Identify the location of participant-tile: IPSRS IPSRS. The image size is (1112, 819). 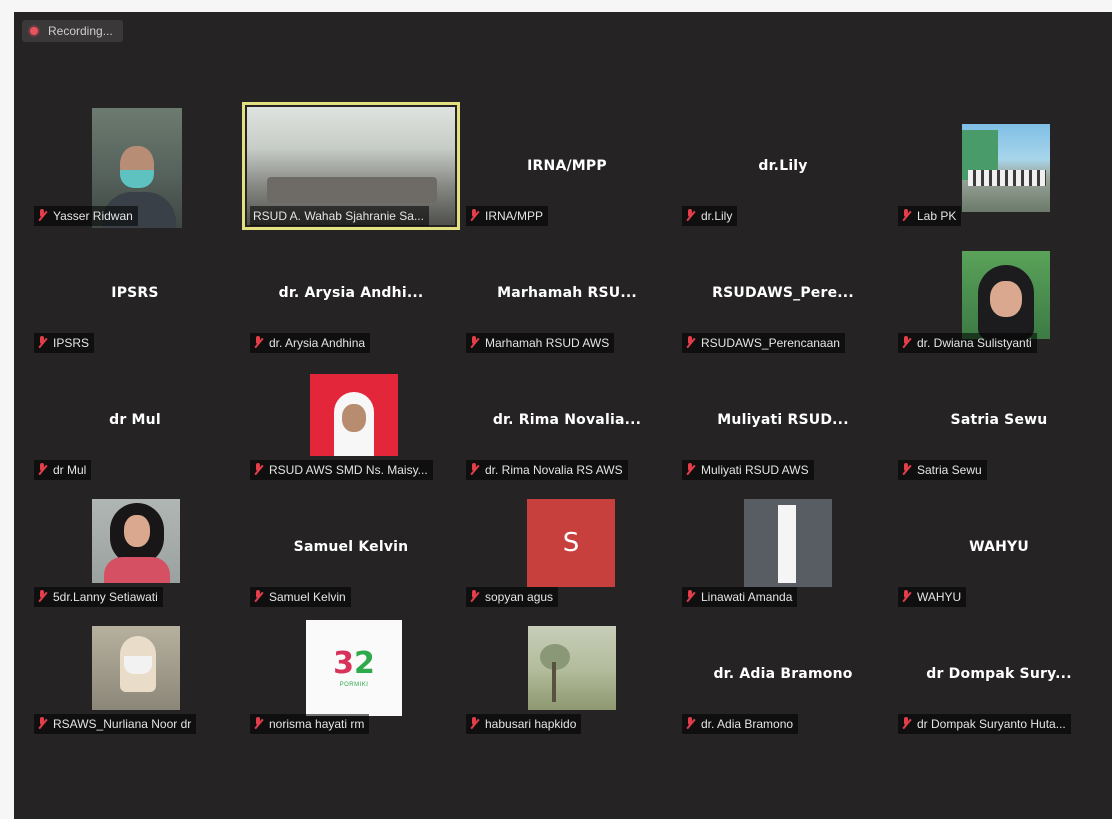
(135, 293).